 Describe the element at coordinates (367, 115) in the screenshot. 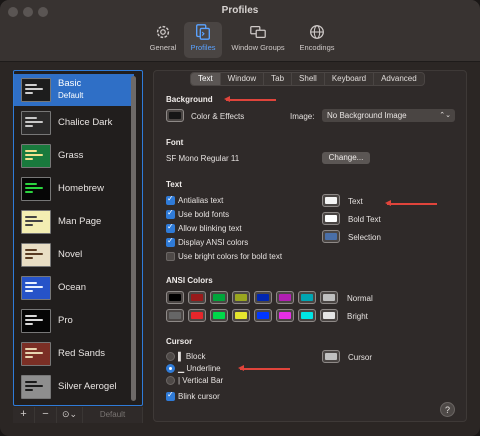

I see `background-image-value: No Background Image` at that location.